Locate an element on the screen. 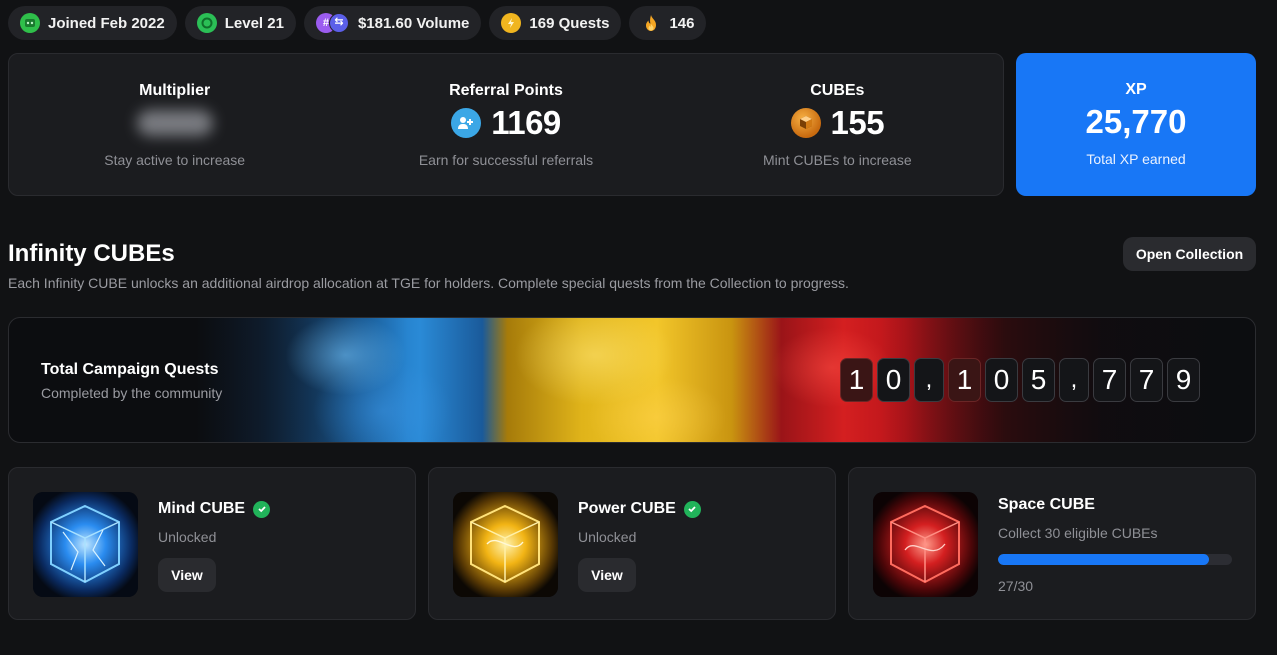 The image size is (1277, 655). multiplier-stat: Multiplier Stay active to increase is located at coordinates (174, 124).